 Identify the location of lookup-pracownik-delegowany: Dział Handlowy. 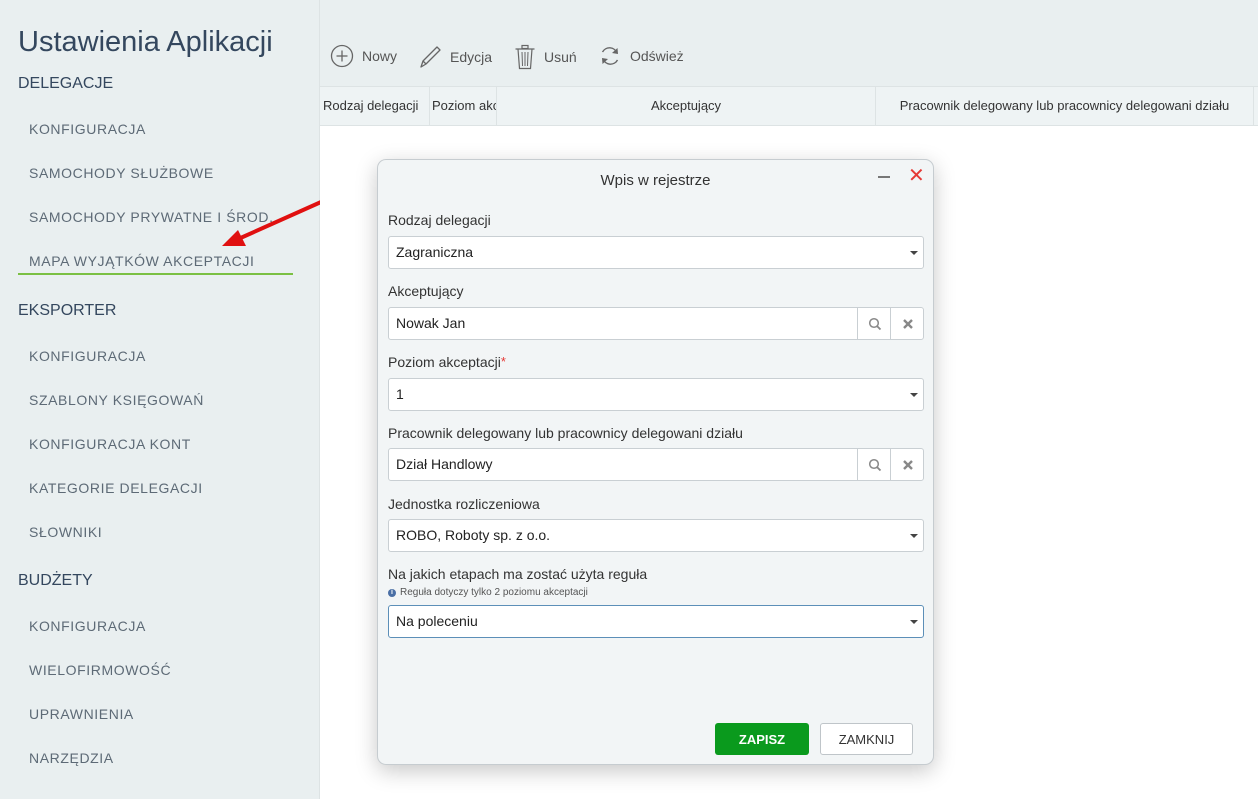
(656, 464).